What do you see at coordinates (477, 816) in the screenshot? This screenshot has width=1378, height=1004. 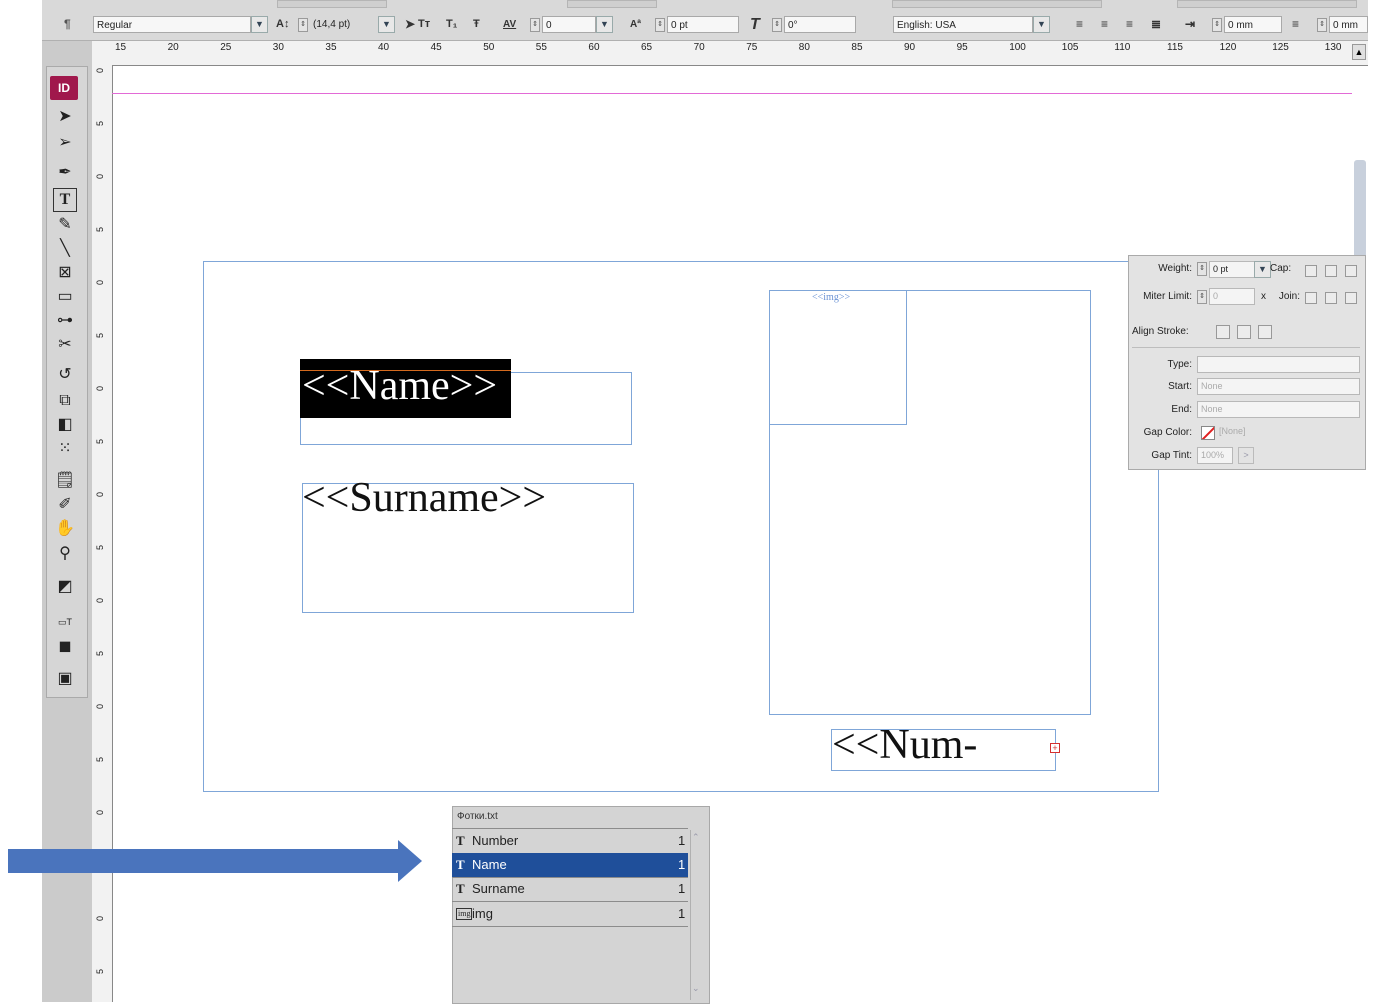 I see `data-source-name: Фотки.txt` at bounding box center [477, 816].